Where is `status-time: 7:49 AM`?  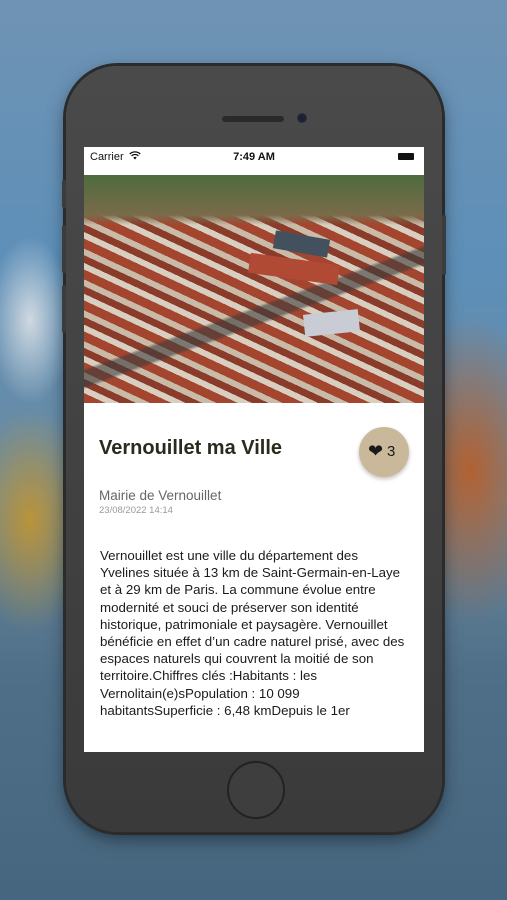
status-time: 7:49 AM is located at coordinates (254, 157).